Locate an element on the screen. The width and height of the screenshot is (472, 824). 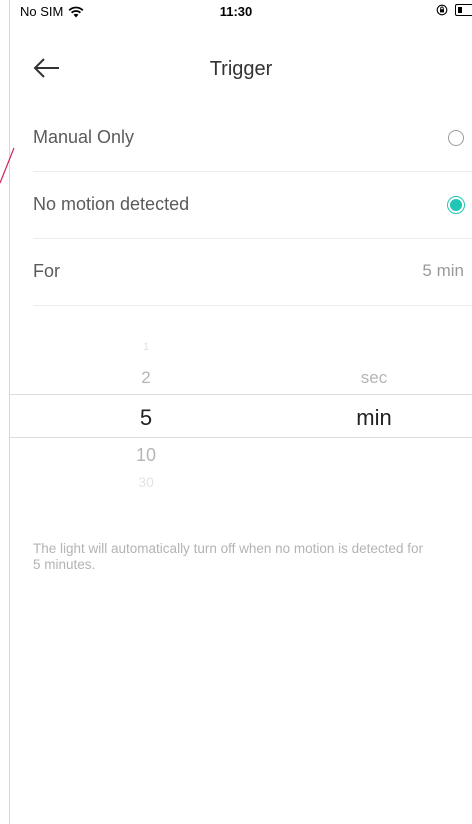
pink-annotation-line is located at coordinates (7, 165).